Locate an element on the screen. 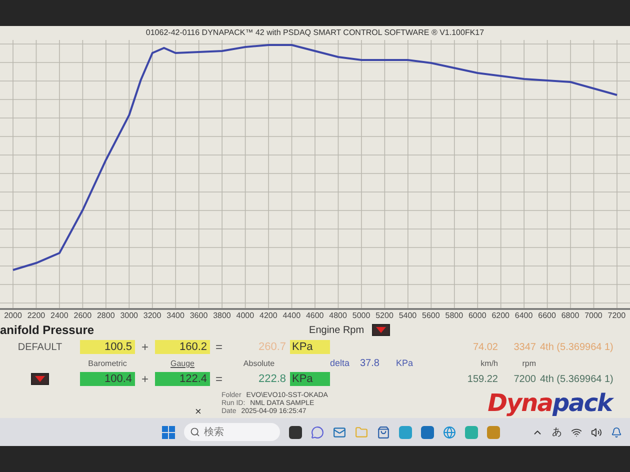 The height and width of the screenshot is (472, 630). barometric-label: Barometric is located at coordinates (107, 363).